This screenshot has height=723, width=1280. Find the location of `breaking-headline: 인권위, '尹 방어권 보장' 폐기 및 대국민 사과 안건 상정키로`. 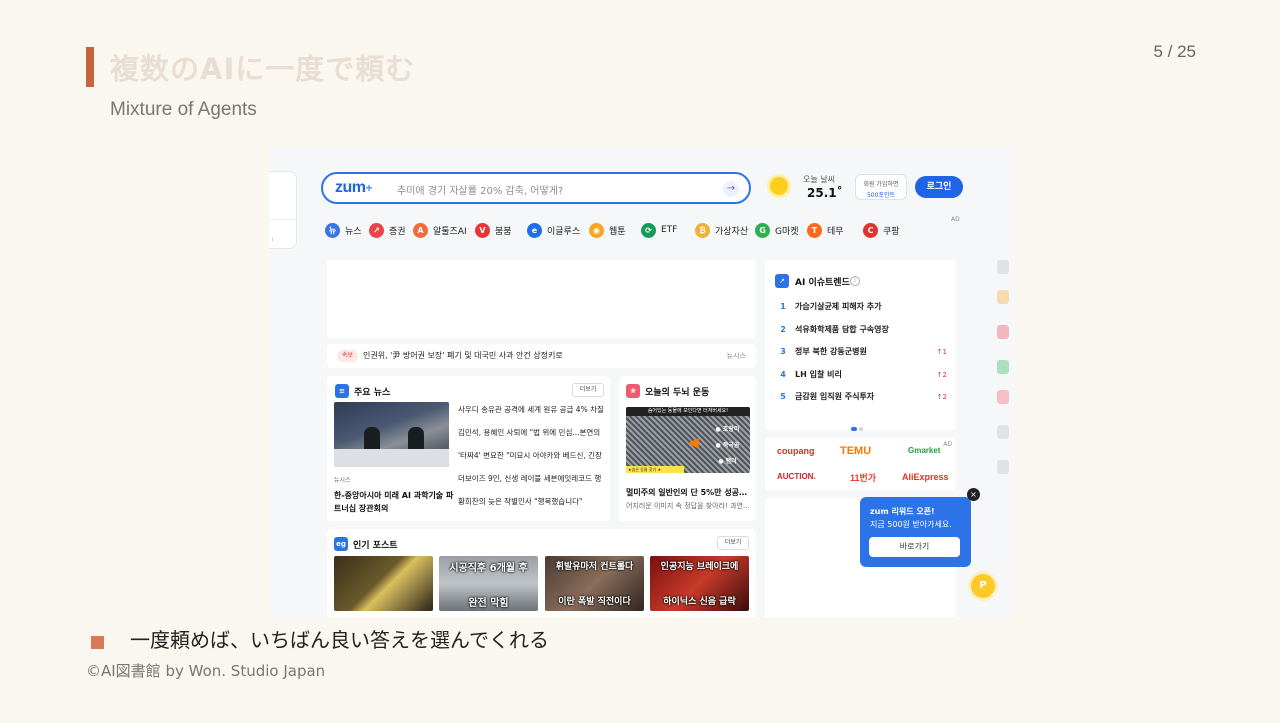

breaking-headline: 인권위, '尹 방어권 보장' 폐기 및 대국민 사과 안건 상정키로 is located at coordinates (463, 355).